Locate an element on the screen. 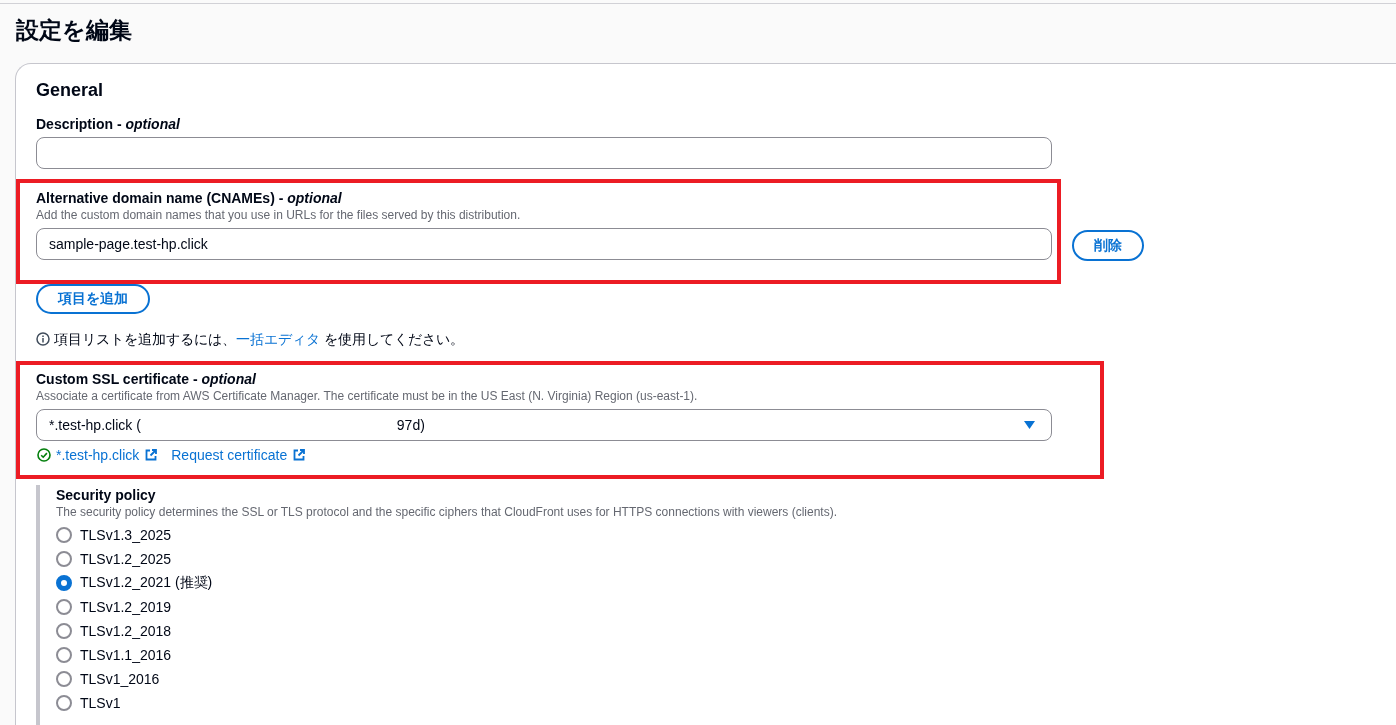  field-hint: Add the custom domain names that you use in URLs for the files served by this distribution. is located at coordinates (279, 215).